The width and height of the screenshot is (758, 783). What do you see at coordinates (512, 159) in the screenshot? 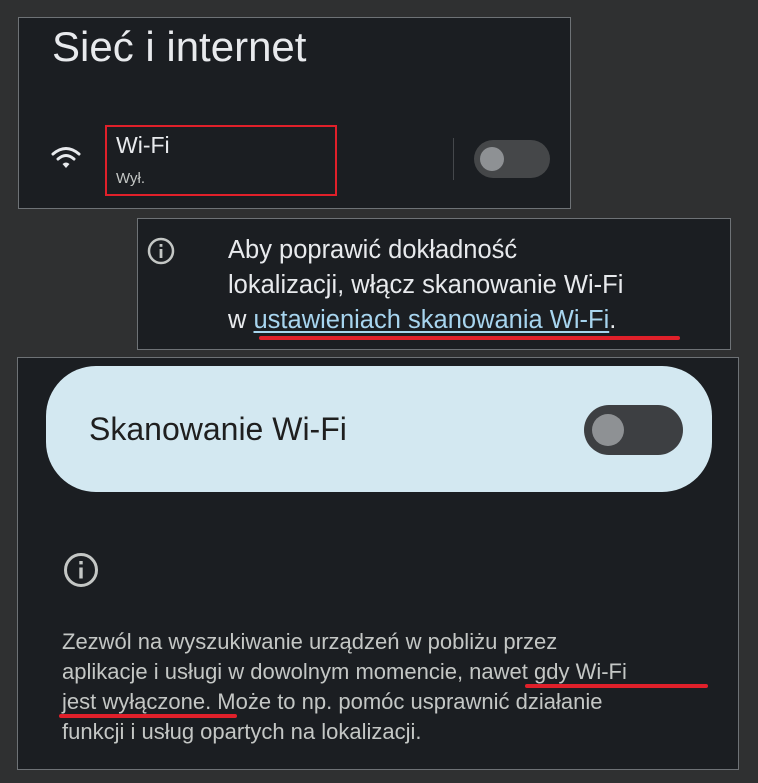
I see `wifi-toggle` at bounding box center [512, 159].